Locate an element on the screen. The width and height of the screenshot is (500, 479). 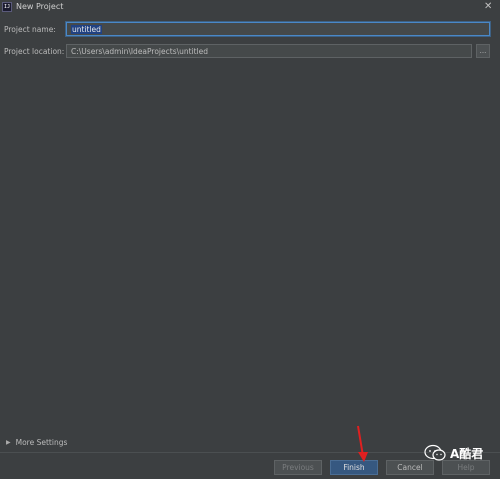
project-location-value: C:\Users\admin\IdeaProjects\untitled is located at coordinates (140, 51).